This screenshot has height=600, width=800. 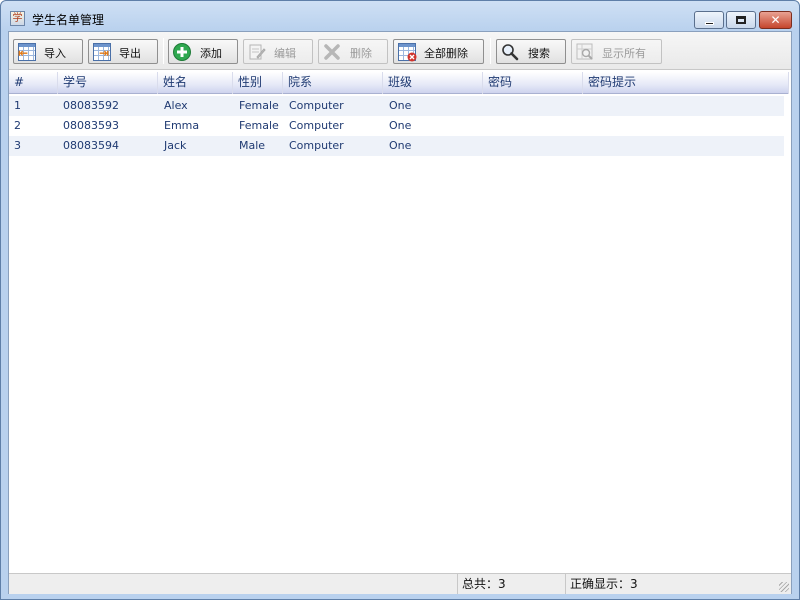 What do you see at coordinates (68, 20) in the screenshot?
I see `window-title: 学生名单管理` at bounding box center [68, 20].